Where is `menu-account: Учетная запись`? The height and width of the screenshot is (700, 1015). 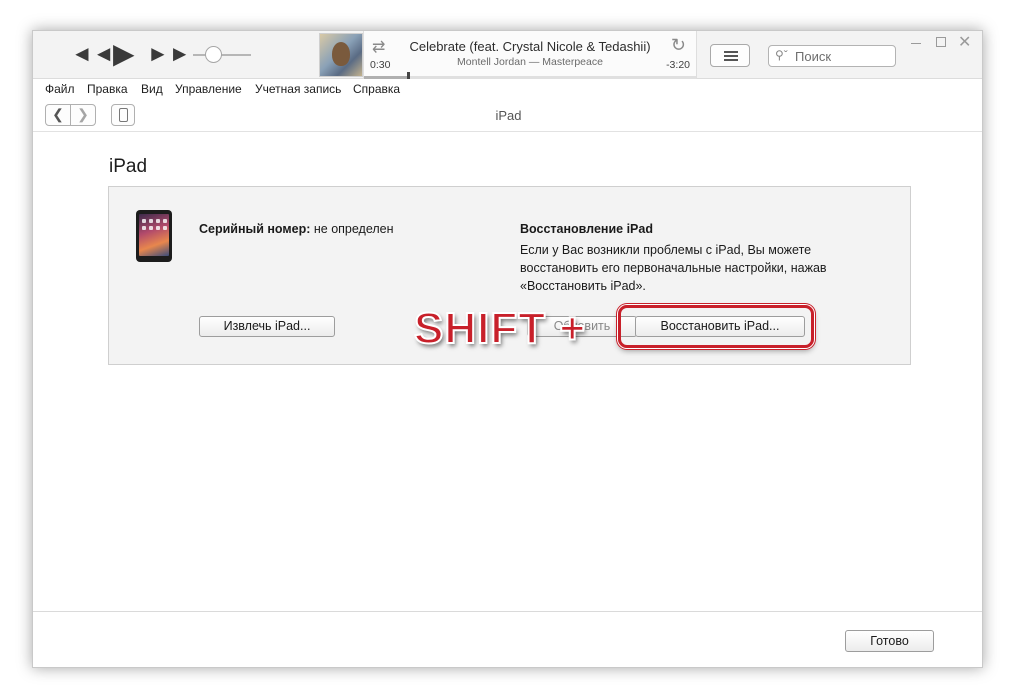
menu-account: Учетная запись is located at coordinates (298, 89).